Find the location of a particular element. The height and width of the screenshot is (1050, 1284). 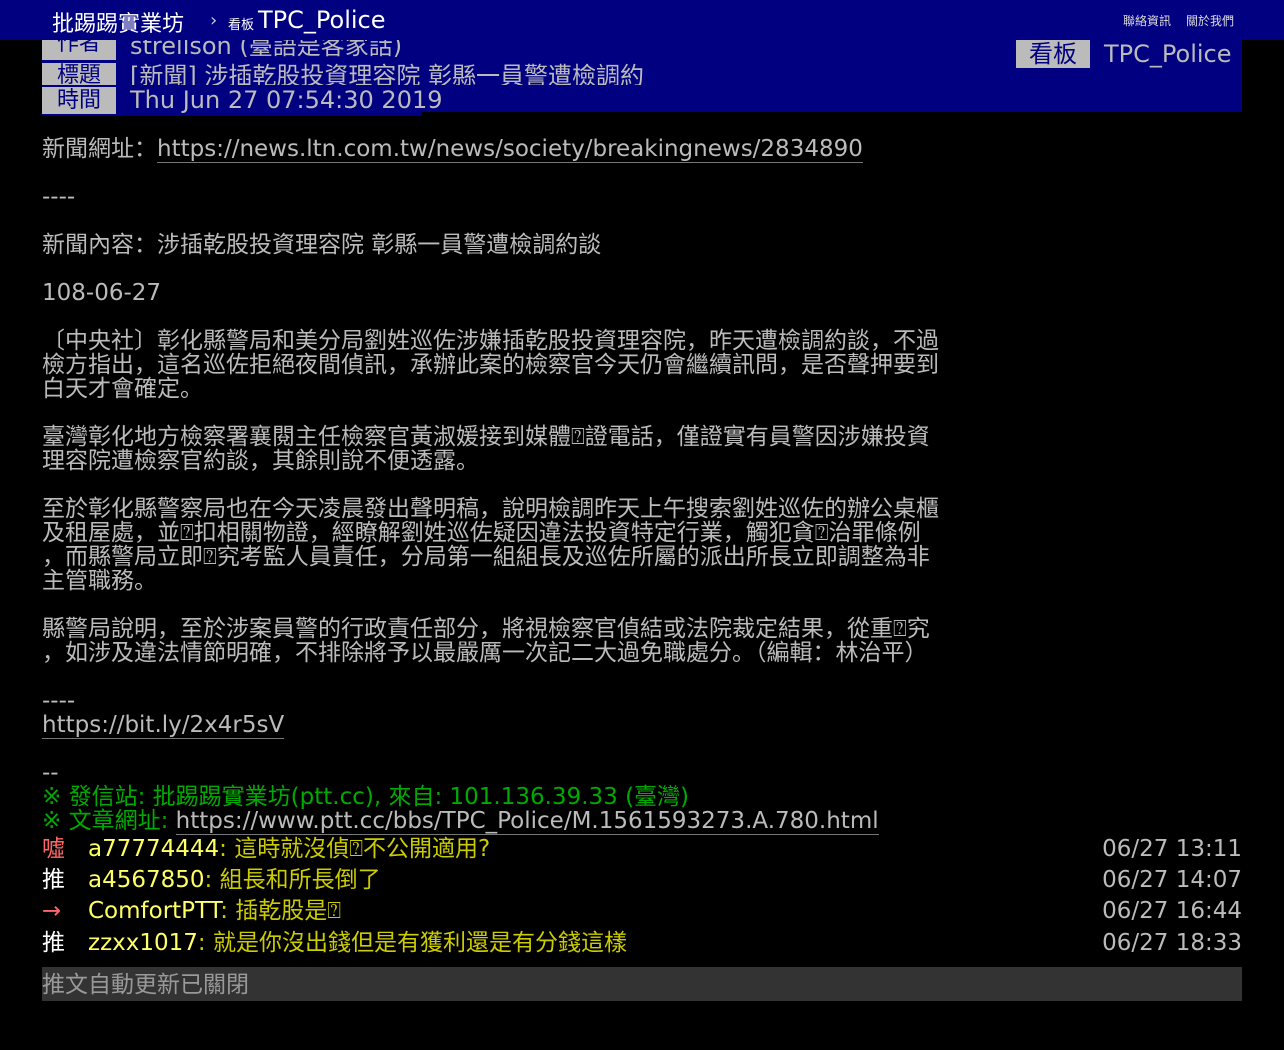

article-url-label: ※ 文章網址: is located at coordinates (109, 821).